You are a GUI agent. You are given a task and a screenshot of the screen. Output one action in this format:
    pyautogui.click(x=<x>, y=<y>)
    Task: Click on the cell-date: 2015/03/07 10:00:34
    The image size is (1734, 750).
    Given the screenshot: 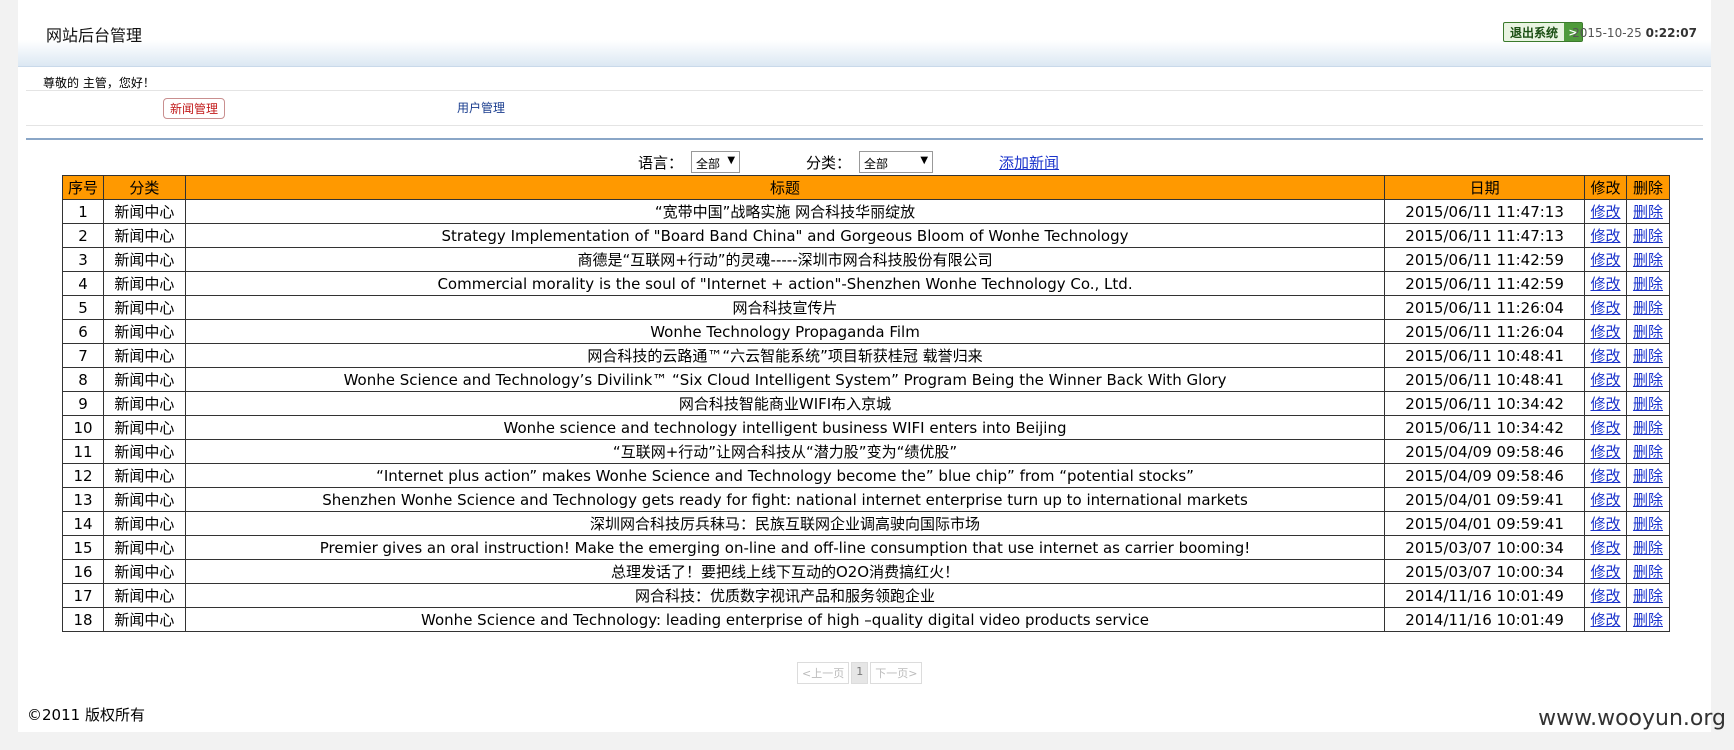 What is the action you would take?
    pyautogui.click(x=1485, y=571)
    